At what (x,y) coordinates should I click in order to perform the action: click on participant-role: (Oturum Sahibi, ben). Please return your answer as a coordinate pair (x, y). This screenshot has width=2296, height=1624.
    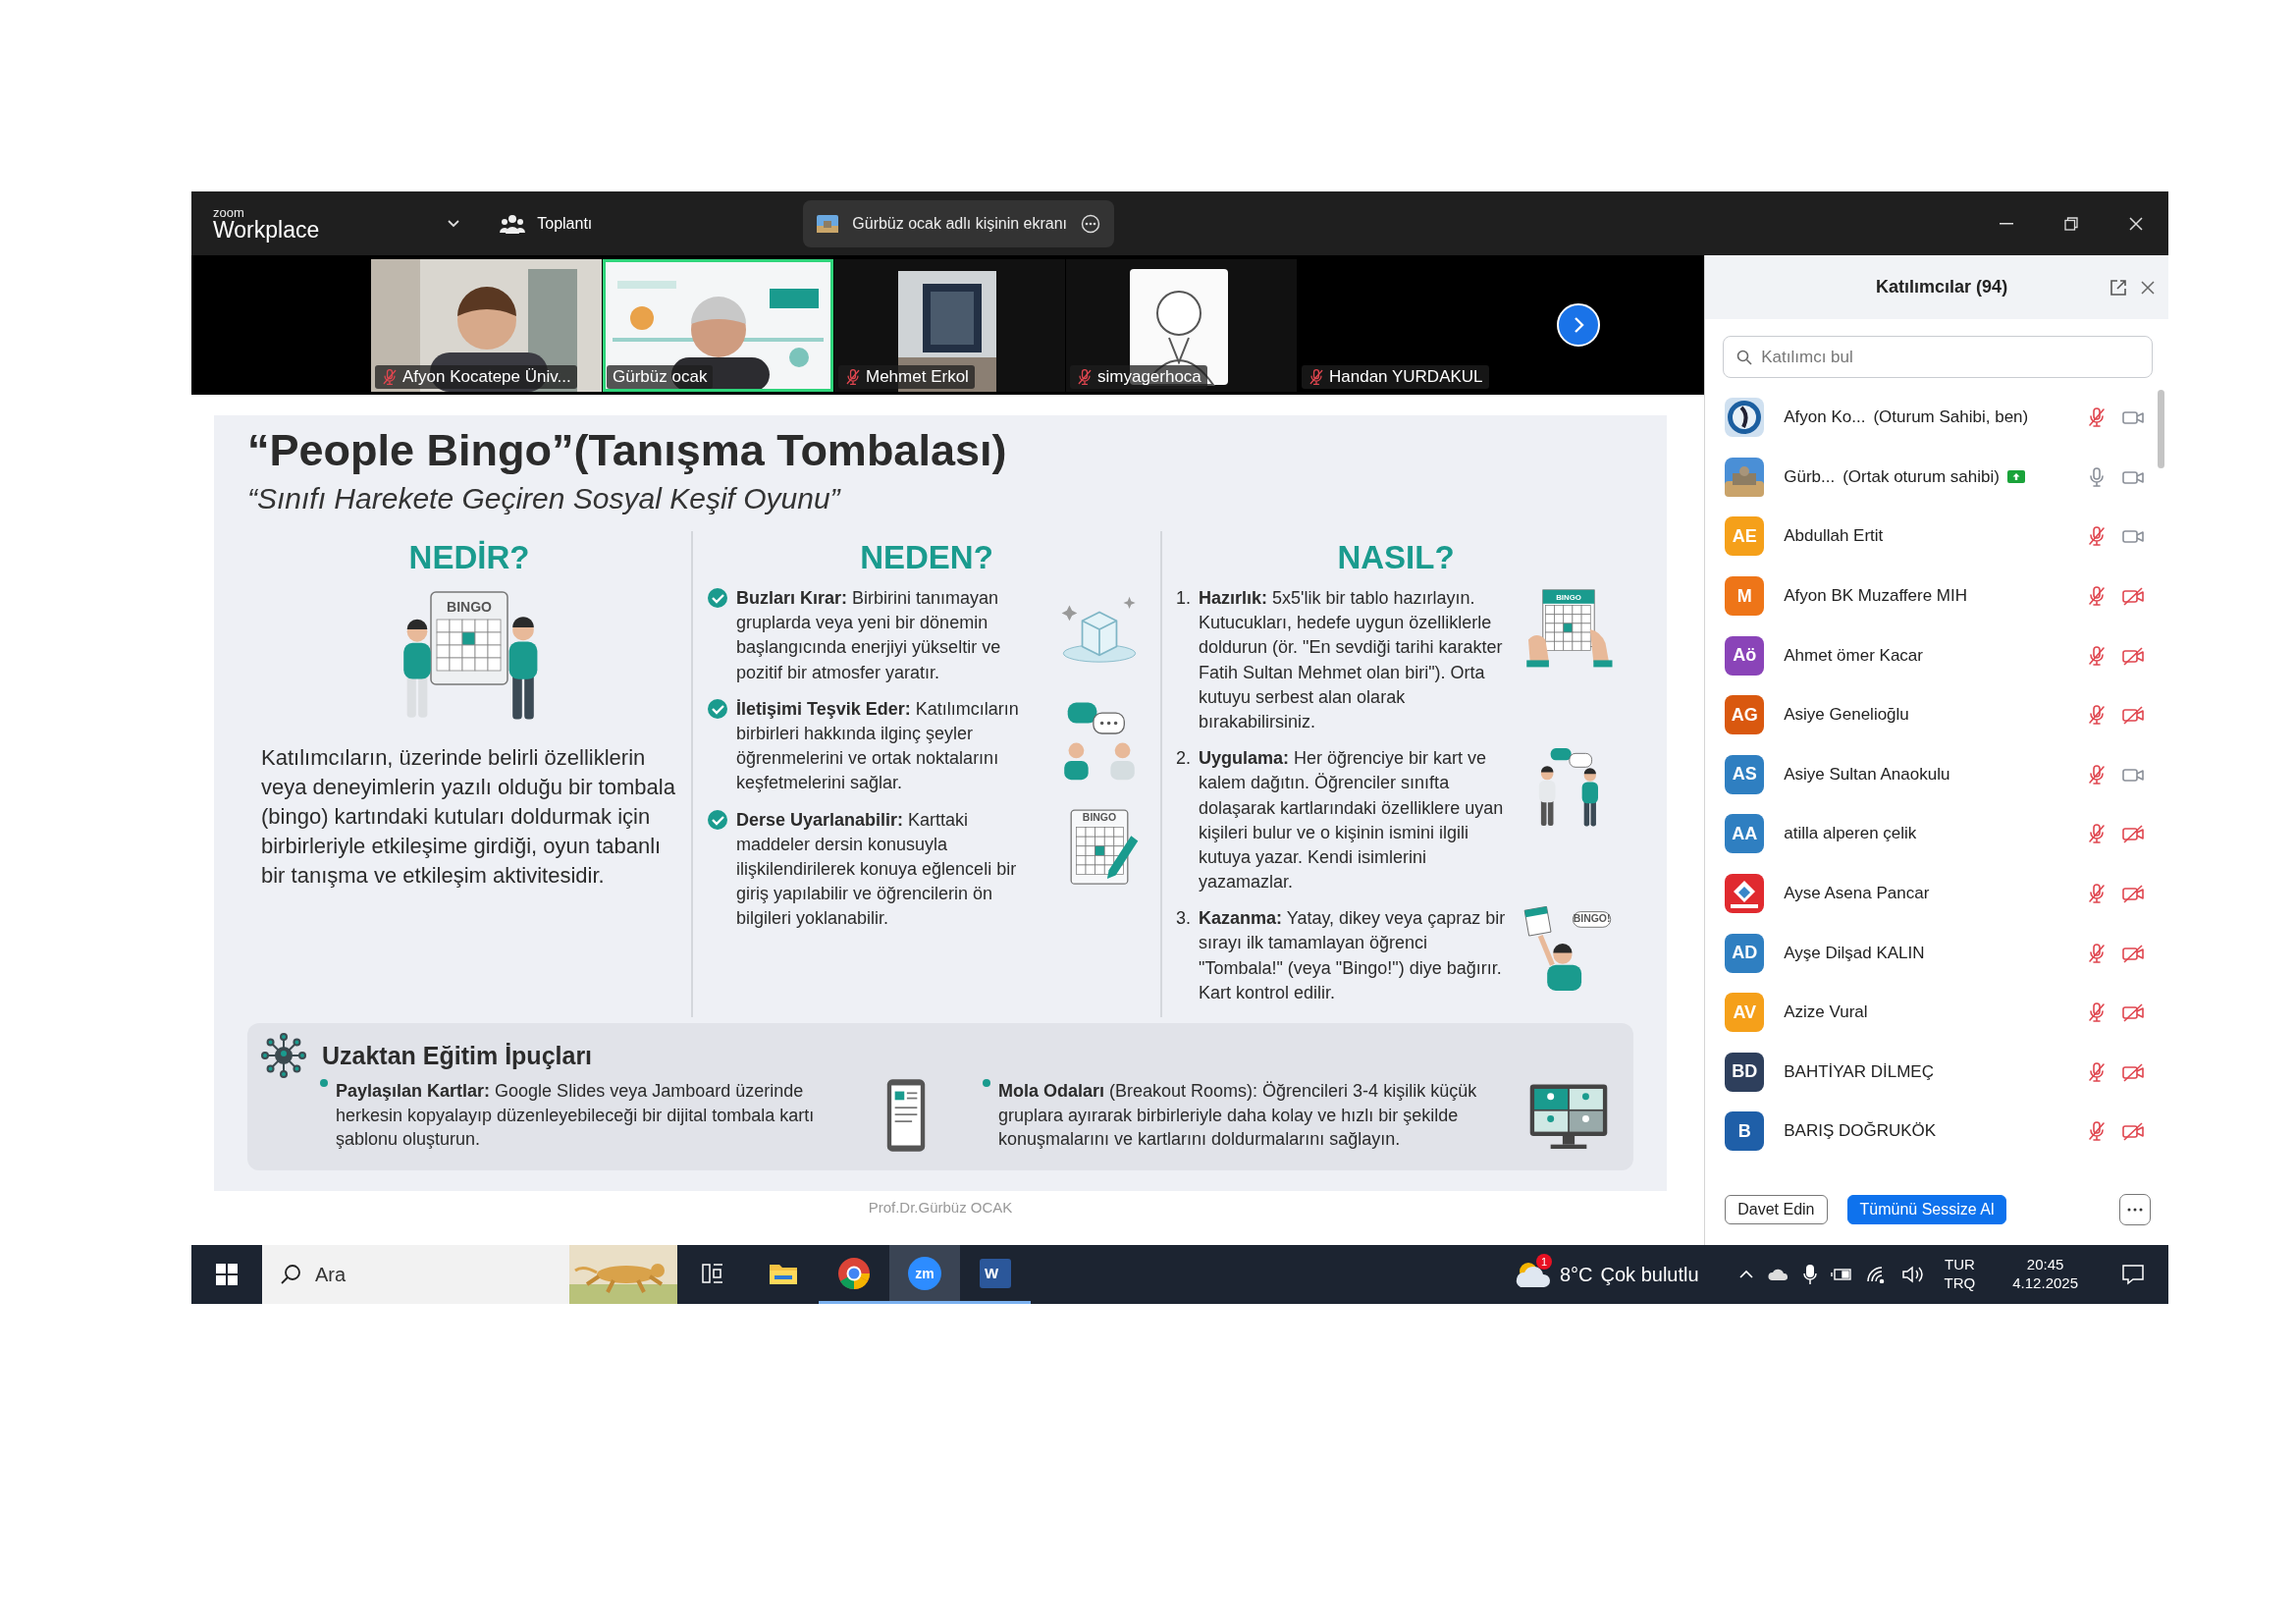
    Looking at the image, I should click on (1951, 417).